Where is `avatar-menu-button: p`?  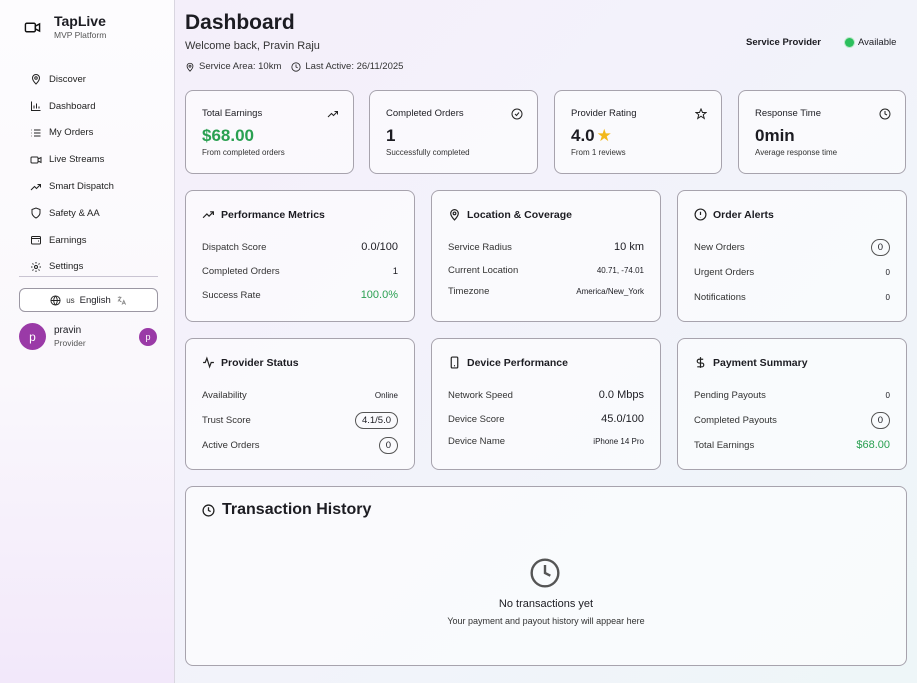 avatar-menu-button: p is located at coordinates (148, 337).